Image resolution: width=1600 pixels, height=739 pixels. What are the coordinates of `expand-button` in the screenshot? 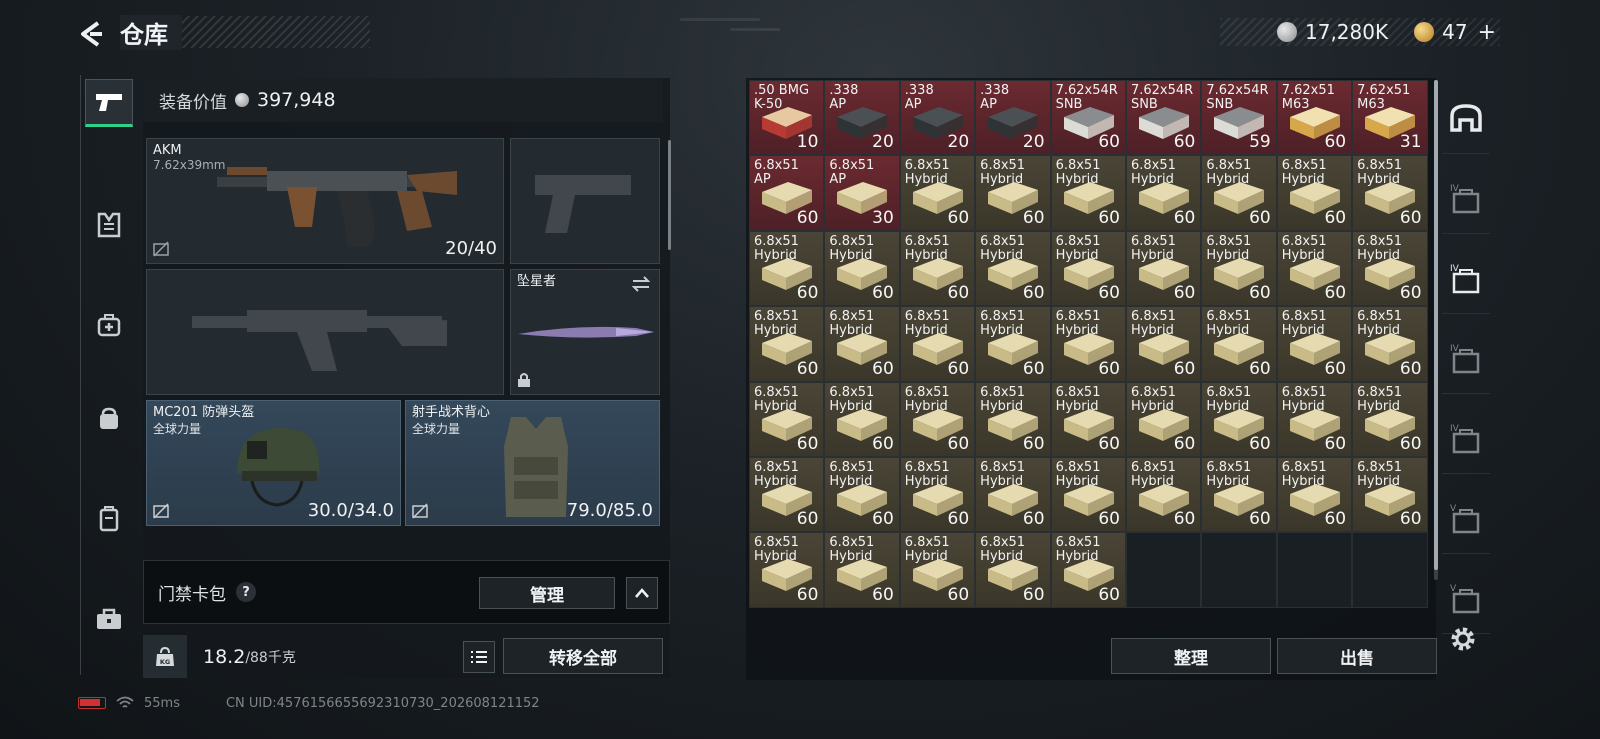 It's located at (642, 593).